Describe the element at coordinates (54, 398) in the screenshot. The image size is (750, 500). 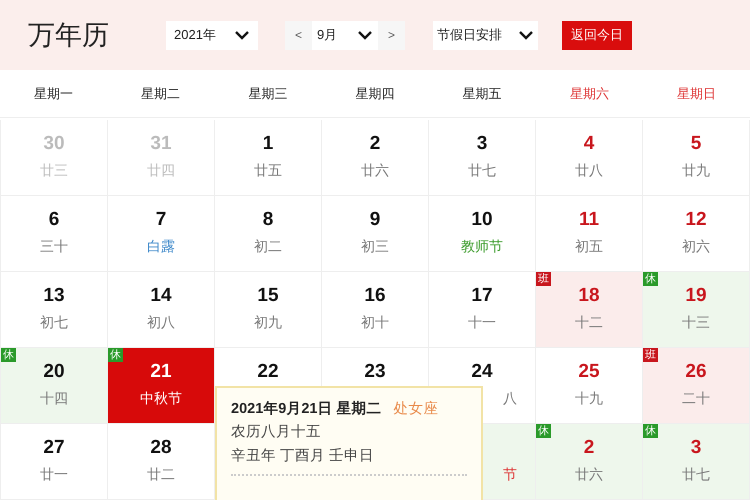
I see `lunar-date: 十四` at that location.